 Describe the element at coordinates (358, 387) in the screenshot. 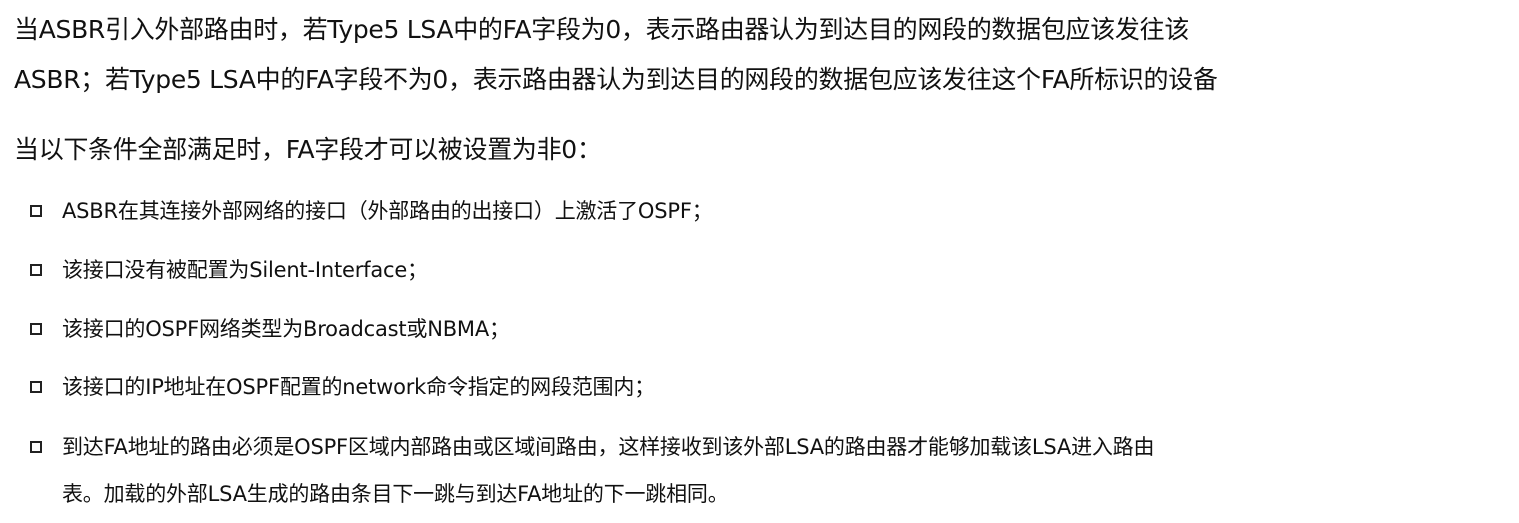

I see `list-item: 该接口的IP地址在OSPF配置的network命令指定的网段范围内；` at that location.